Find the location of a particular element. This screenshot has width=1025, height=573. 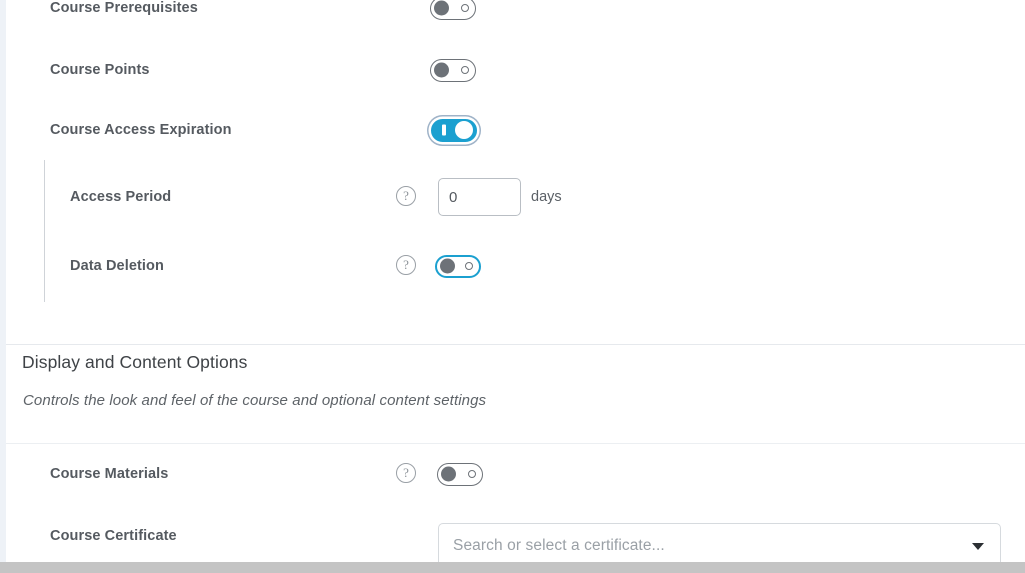

setting-row-course-access-expiration: Course Access Expiration is located at coordinates (515, 130).